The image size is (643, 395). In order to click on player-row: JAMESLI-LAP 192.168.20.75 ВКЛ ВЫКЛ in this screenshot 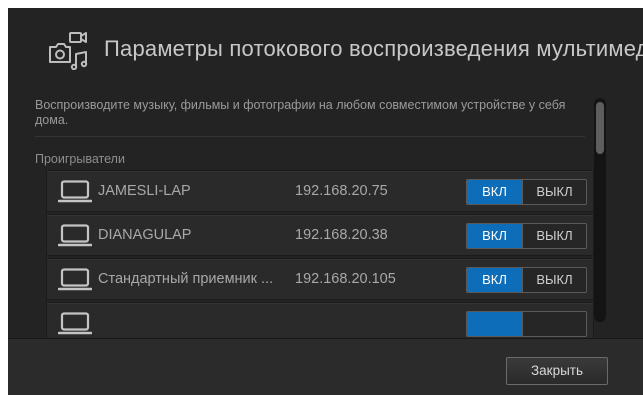, I will do `click(320, 191)`.